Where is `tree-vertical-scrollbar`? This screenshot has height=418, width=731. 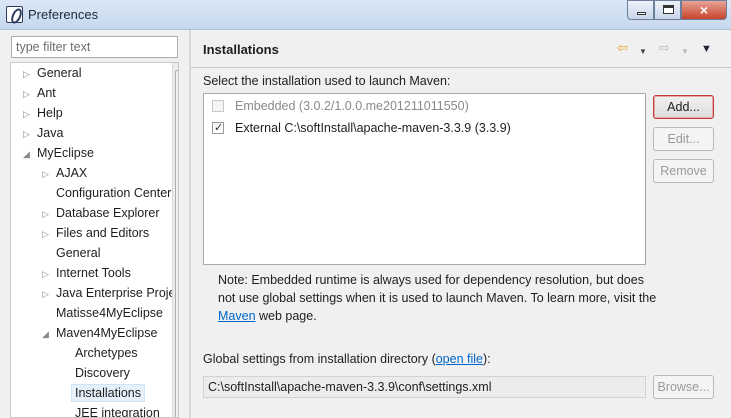
tree-vertical-scrollbar is located at coordinates (175, 240).